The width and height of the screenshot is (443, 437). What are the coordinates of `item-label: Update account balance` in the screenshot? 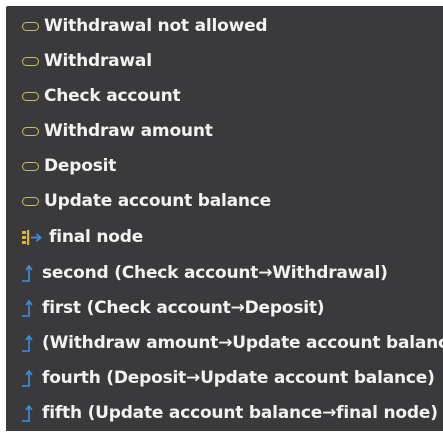 It's located at (157, 201).